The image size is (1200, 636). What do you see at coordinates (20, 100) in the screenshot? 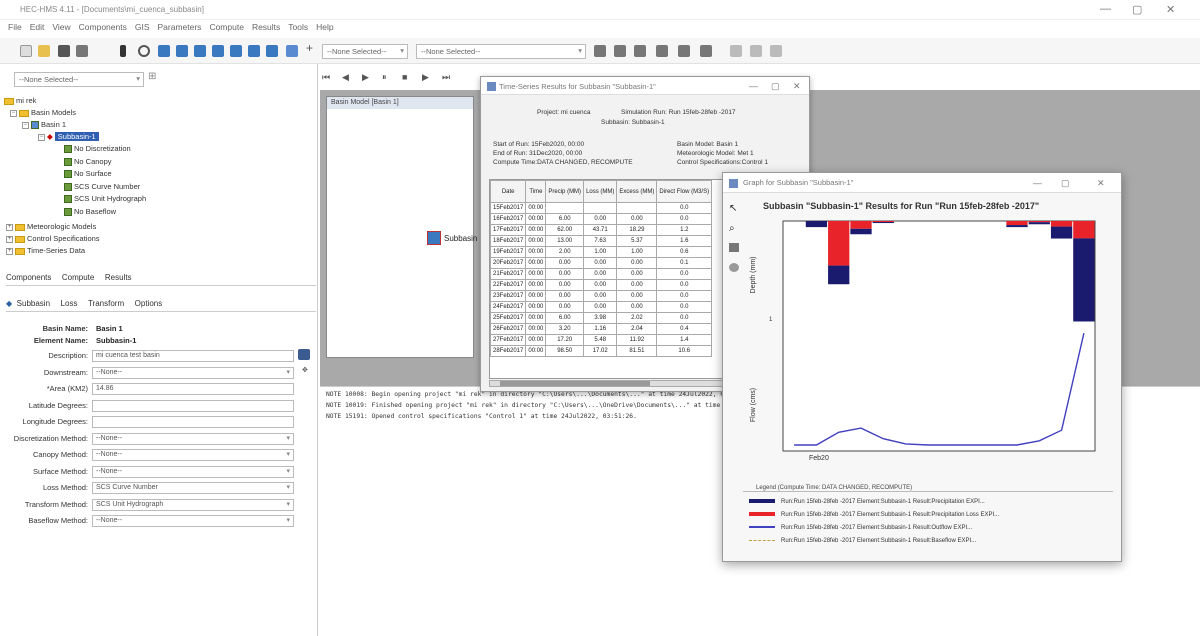
I see `tree-root: mi rek` at bounding box center [20, 100].